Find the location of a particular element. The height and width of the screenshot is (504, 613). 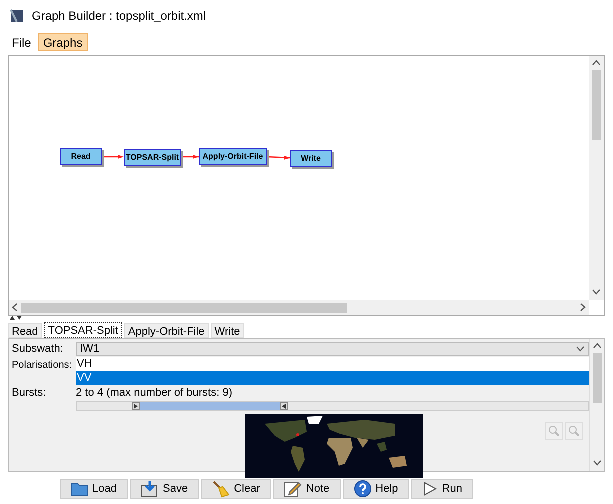

disk-arrow-icon is located at coordinates (150, 489).